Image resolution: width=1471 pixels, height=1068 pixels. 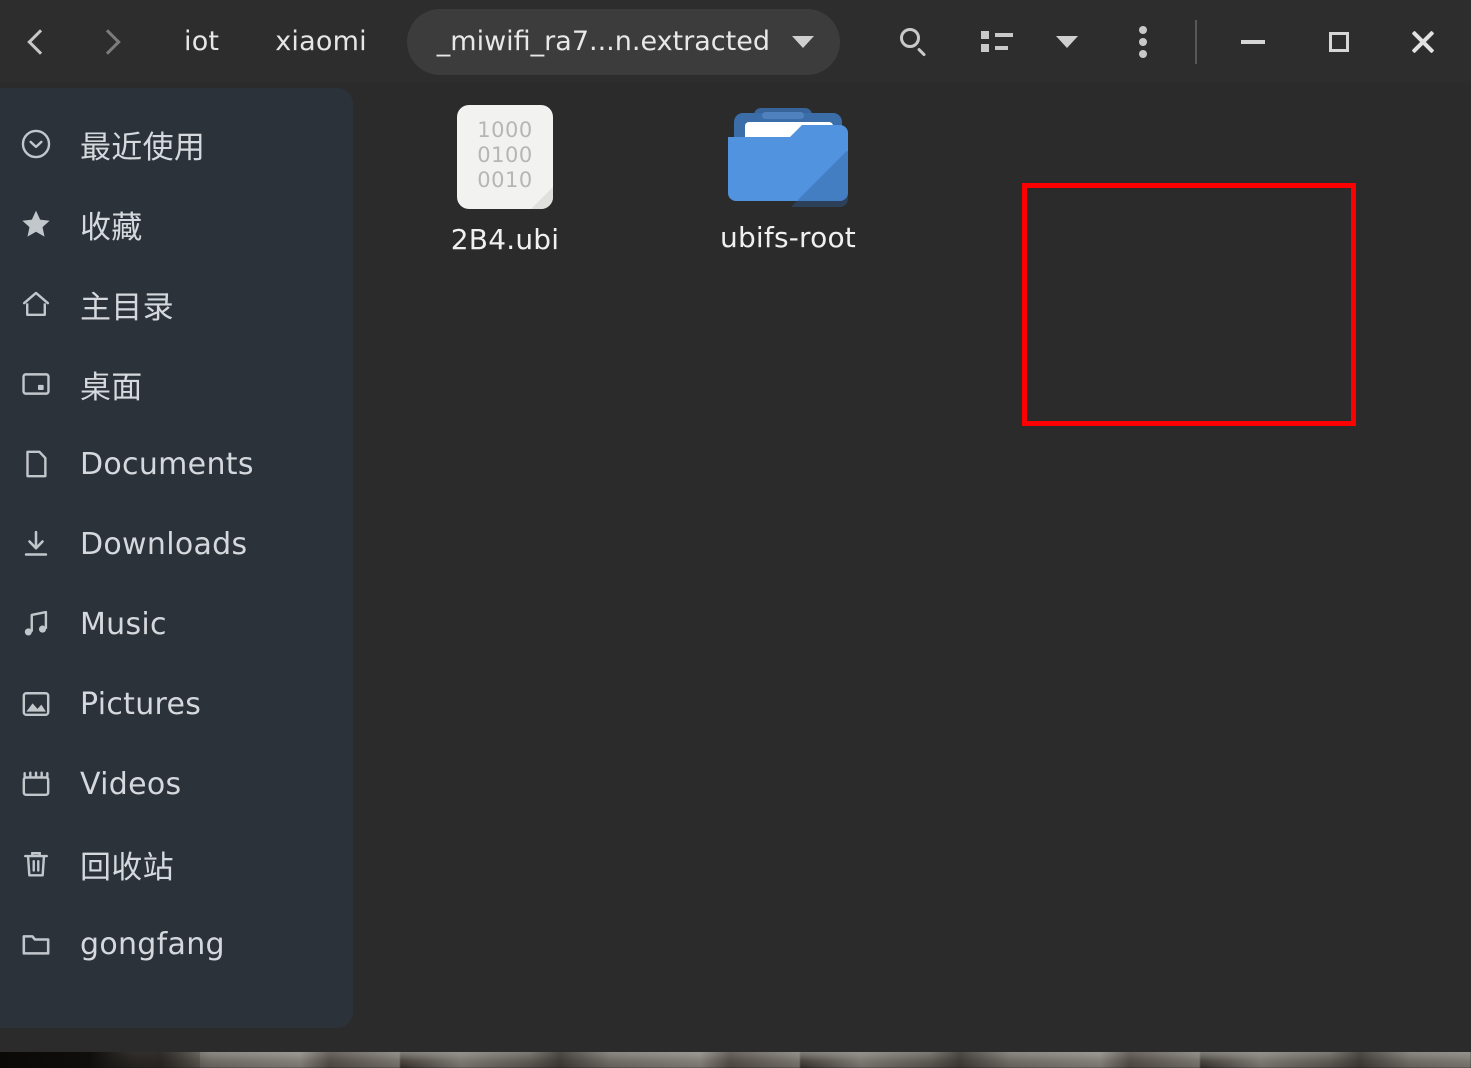 What do you see at coordinates (201, 41) in the screenshot?
I see `breadcrumb-iot: iot` at bounding box center [201, 41].